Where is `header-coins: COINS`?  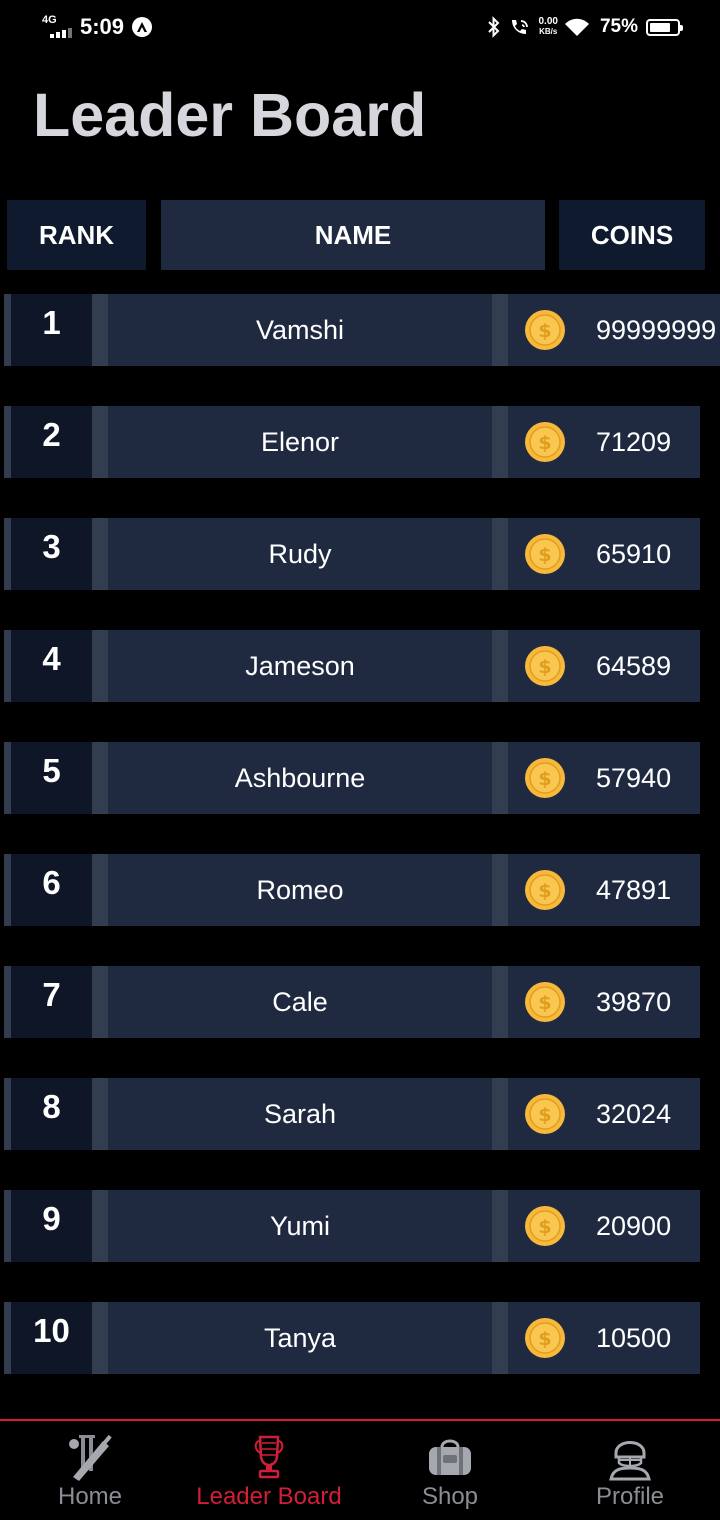 header-coins: COINS is located at coordinates (632, 235).